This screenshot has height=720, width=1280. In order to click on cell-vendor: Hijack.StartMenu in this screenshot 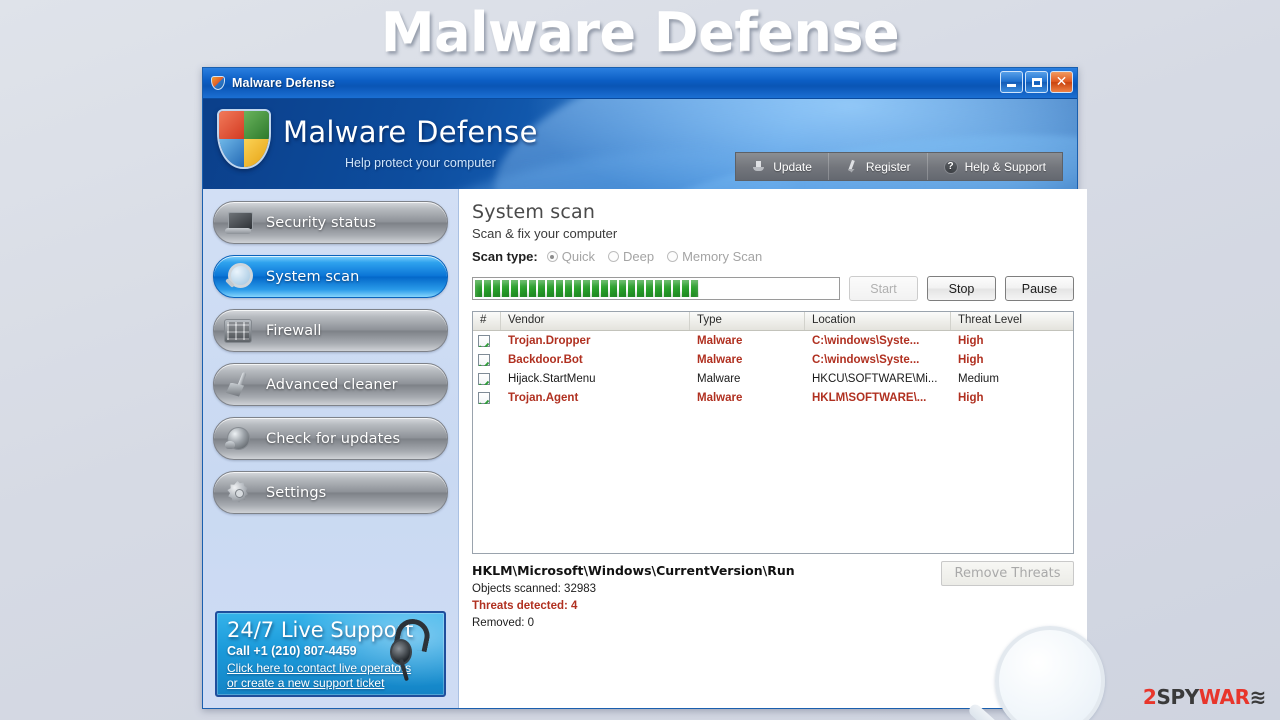, I will do `click(552, 378)`.